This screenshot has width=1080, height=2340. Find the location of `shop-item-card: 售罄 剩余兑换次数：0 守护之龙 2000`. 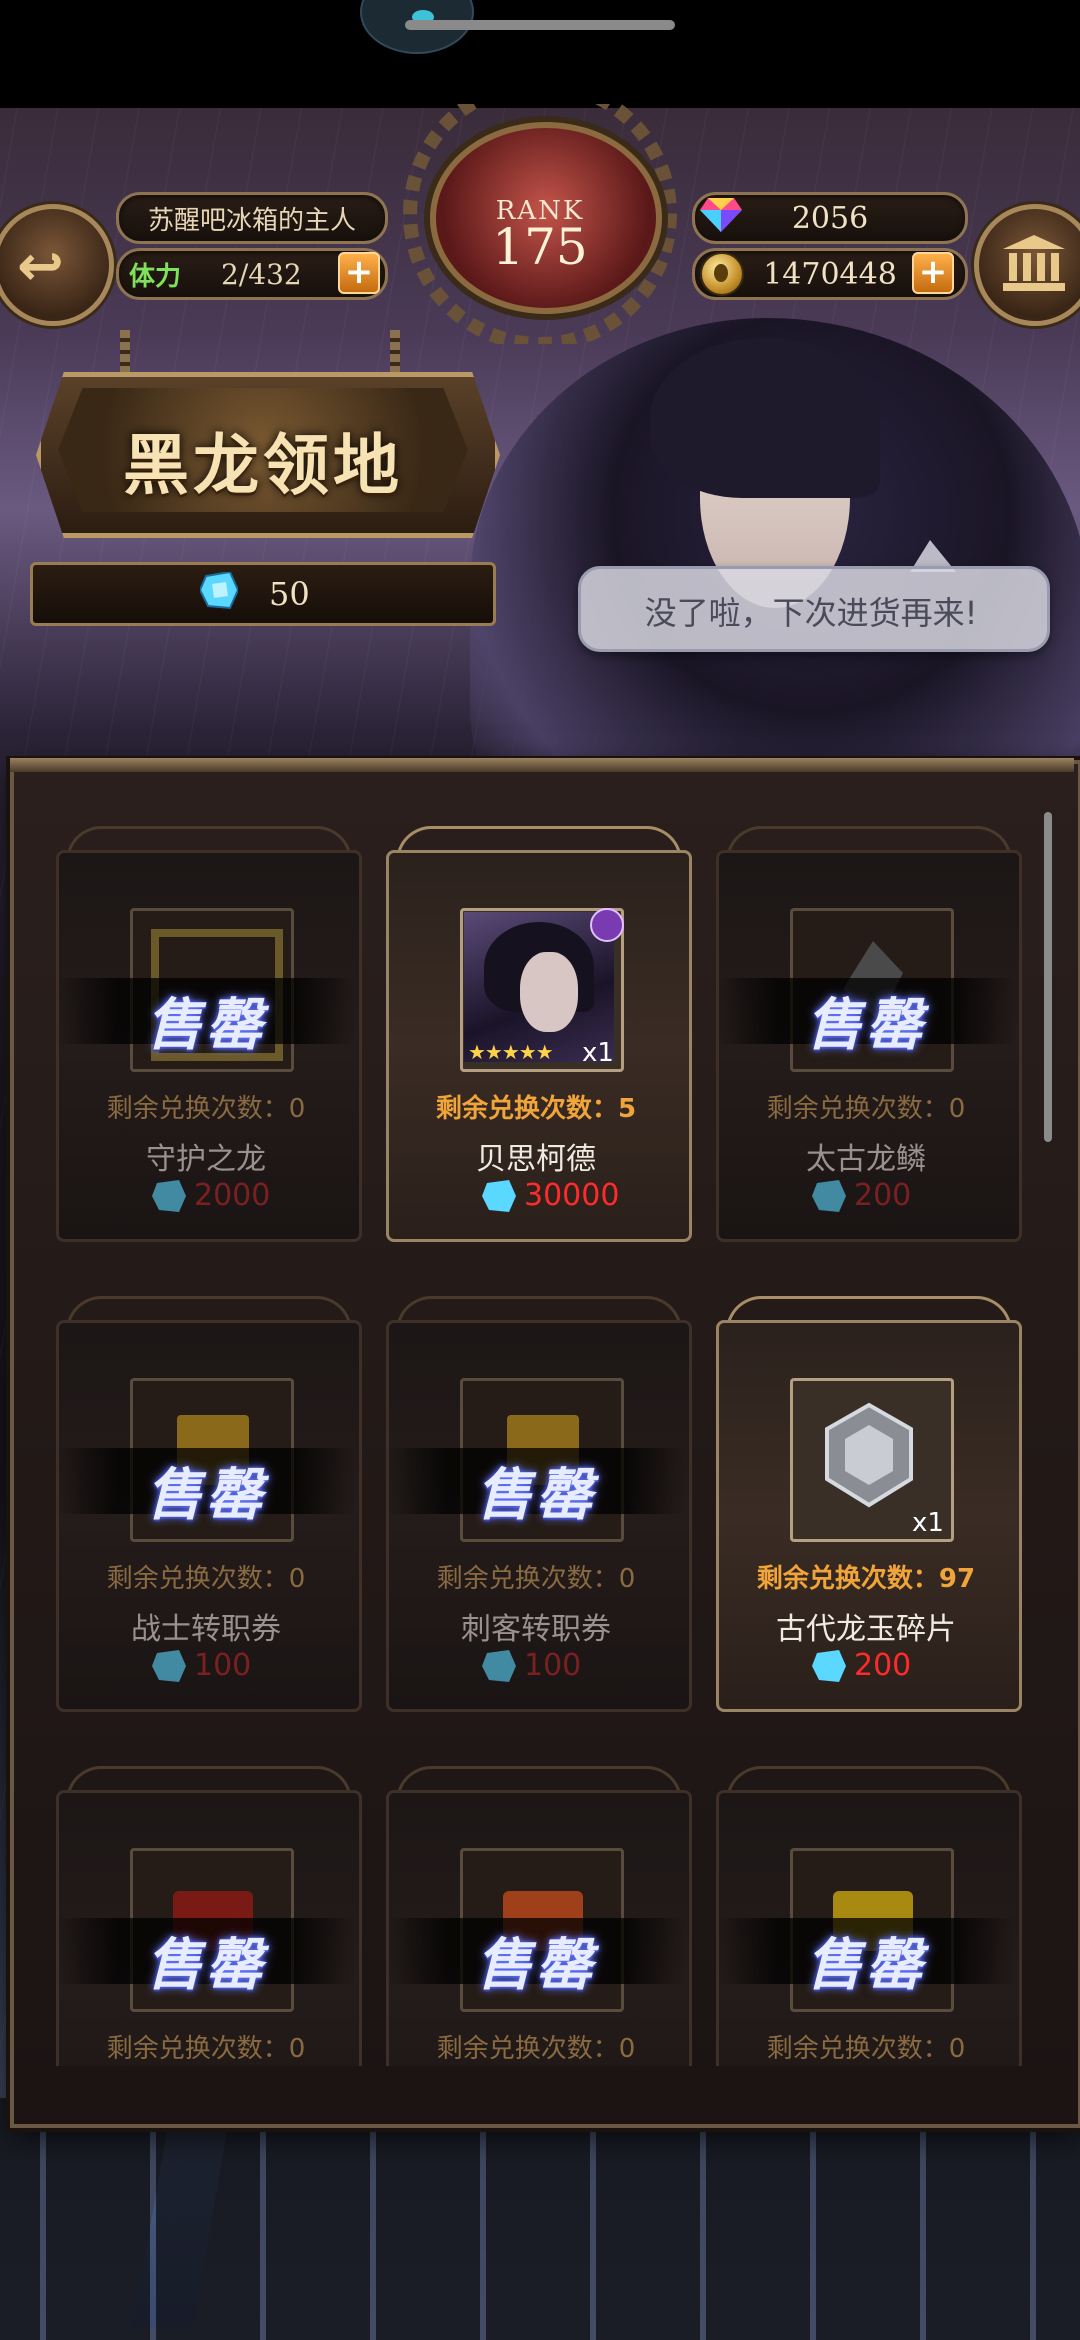

shop-item-card: 售罄 剩余兑换次数：0 守护之龙 2000 is located at coordinates (209, 1027).